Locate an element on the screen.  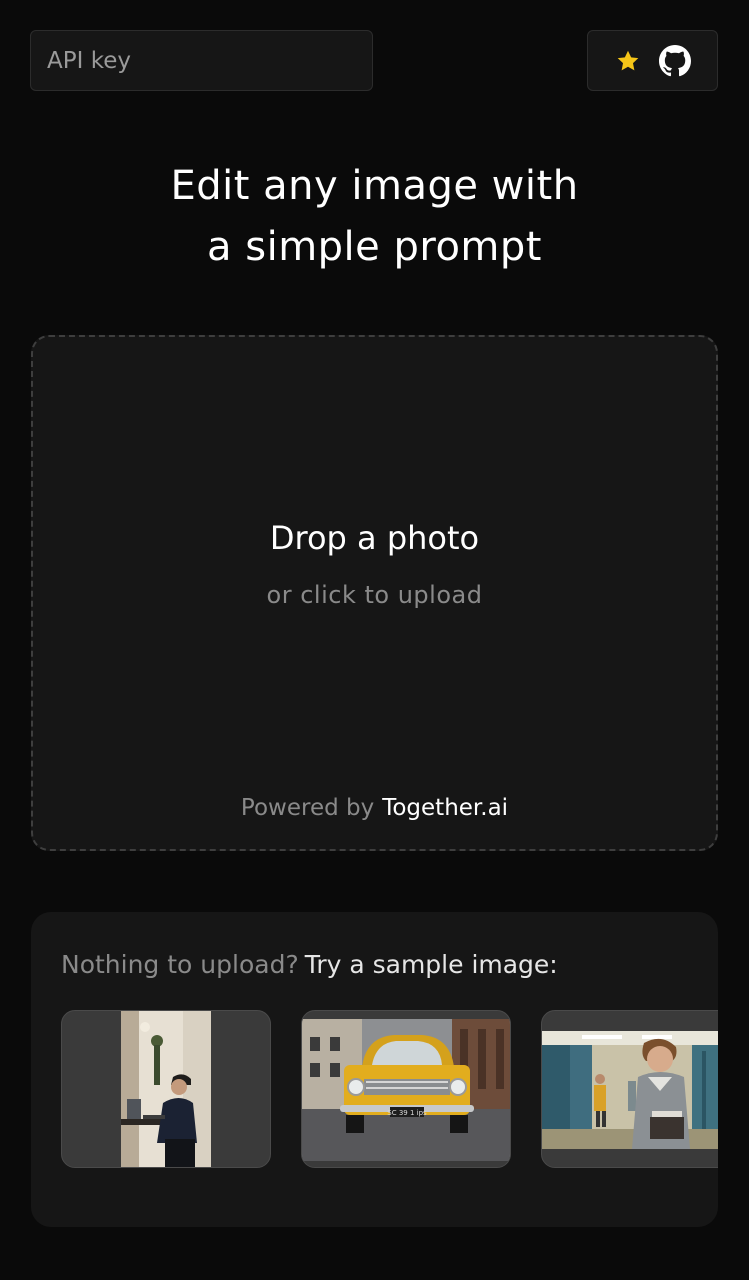
samples-heading: Nothing to upload? Try a sample image: is located at coordinates (309, 964).